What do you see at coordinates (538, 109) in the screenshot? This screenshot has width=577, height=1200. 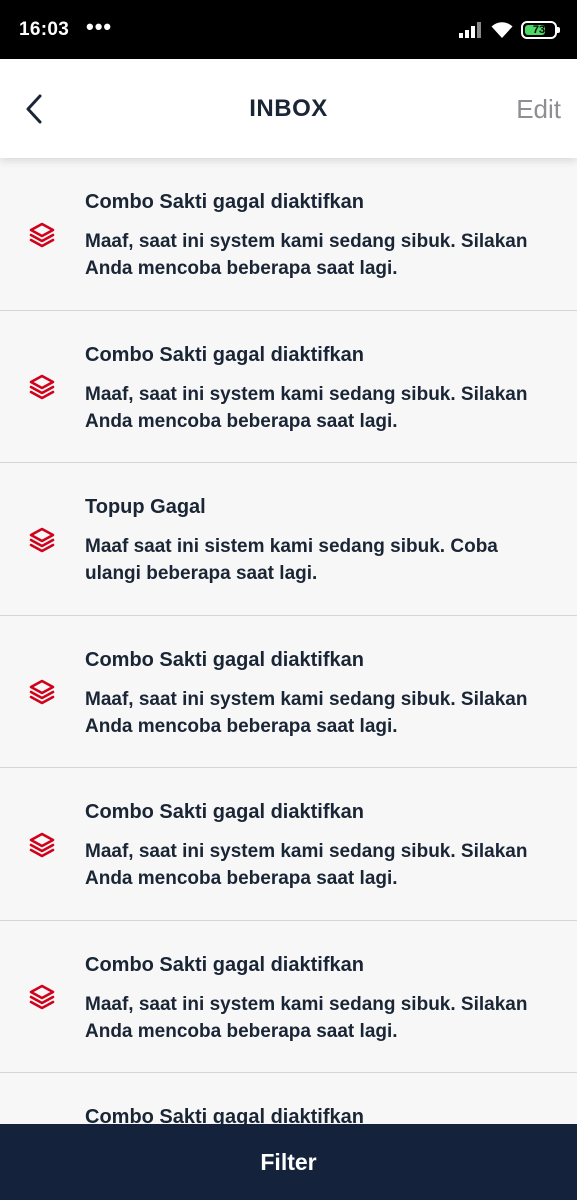 I see `edit-button: Edit` at bounding box center [538, 109].